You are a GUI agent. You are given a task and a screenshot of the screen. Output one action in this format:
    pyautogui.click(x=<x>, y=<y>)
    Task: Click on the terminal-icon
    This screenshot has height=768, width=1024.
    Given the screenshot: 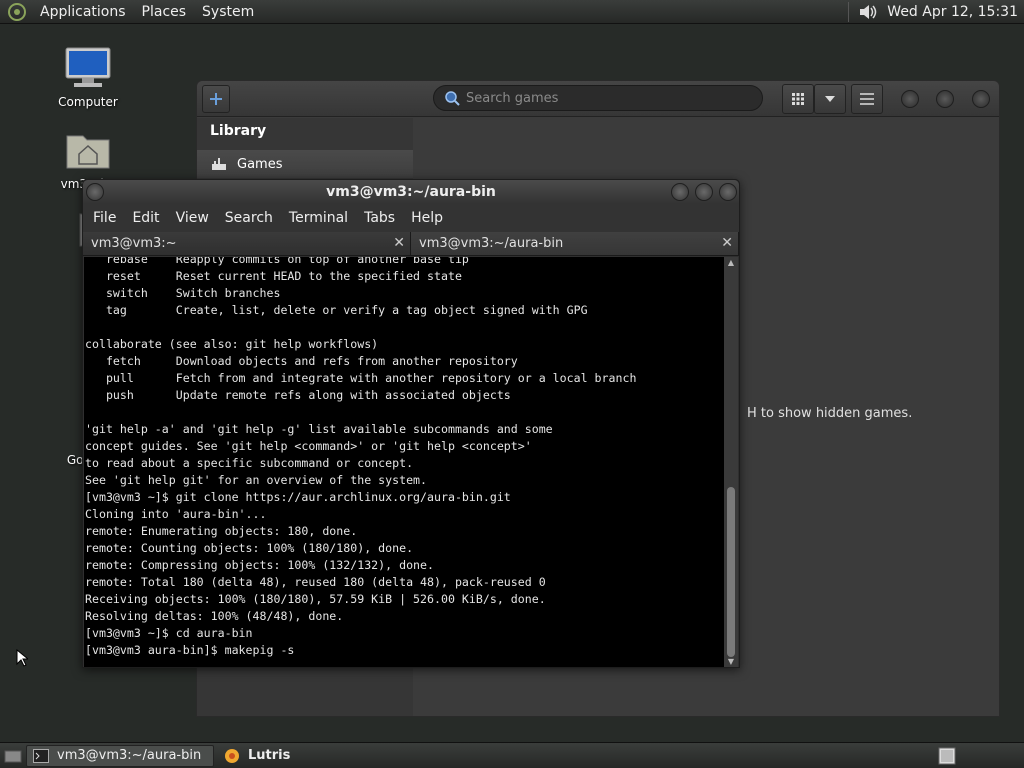 What is the action you would take?
    pyautogui.click(x=41, y=755)
    